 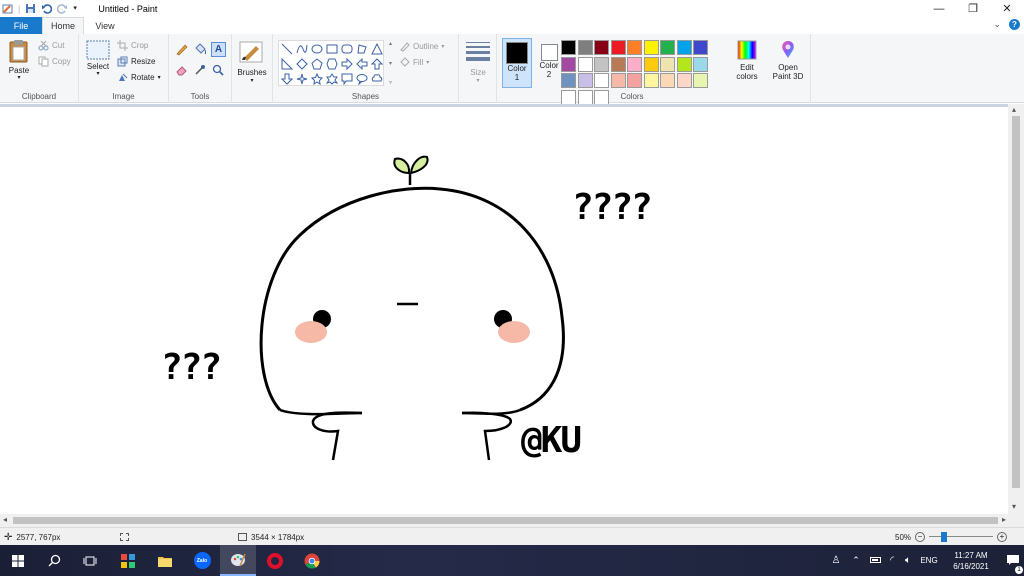 I want to click on open-paint3d-button: Open Paint 3D, so click(x=788, y=60).